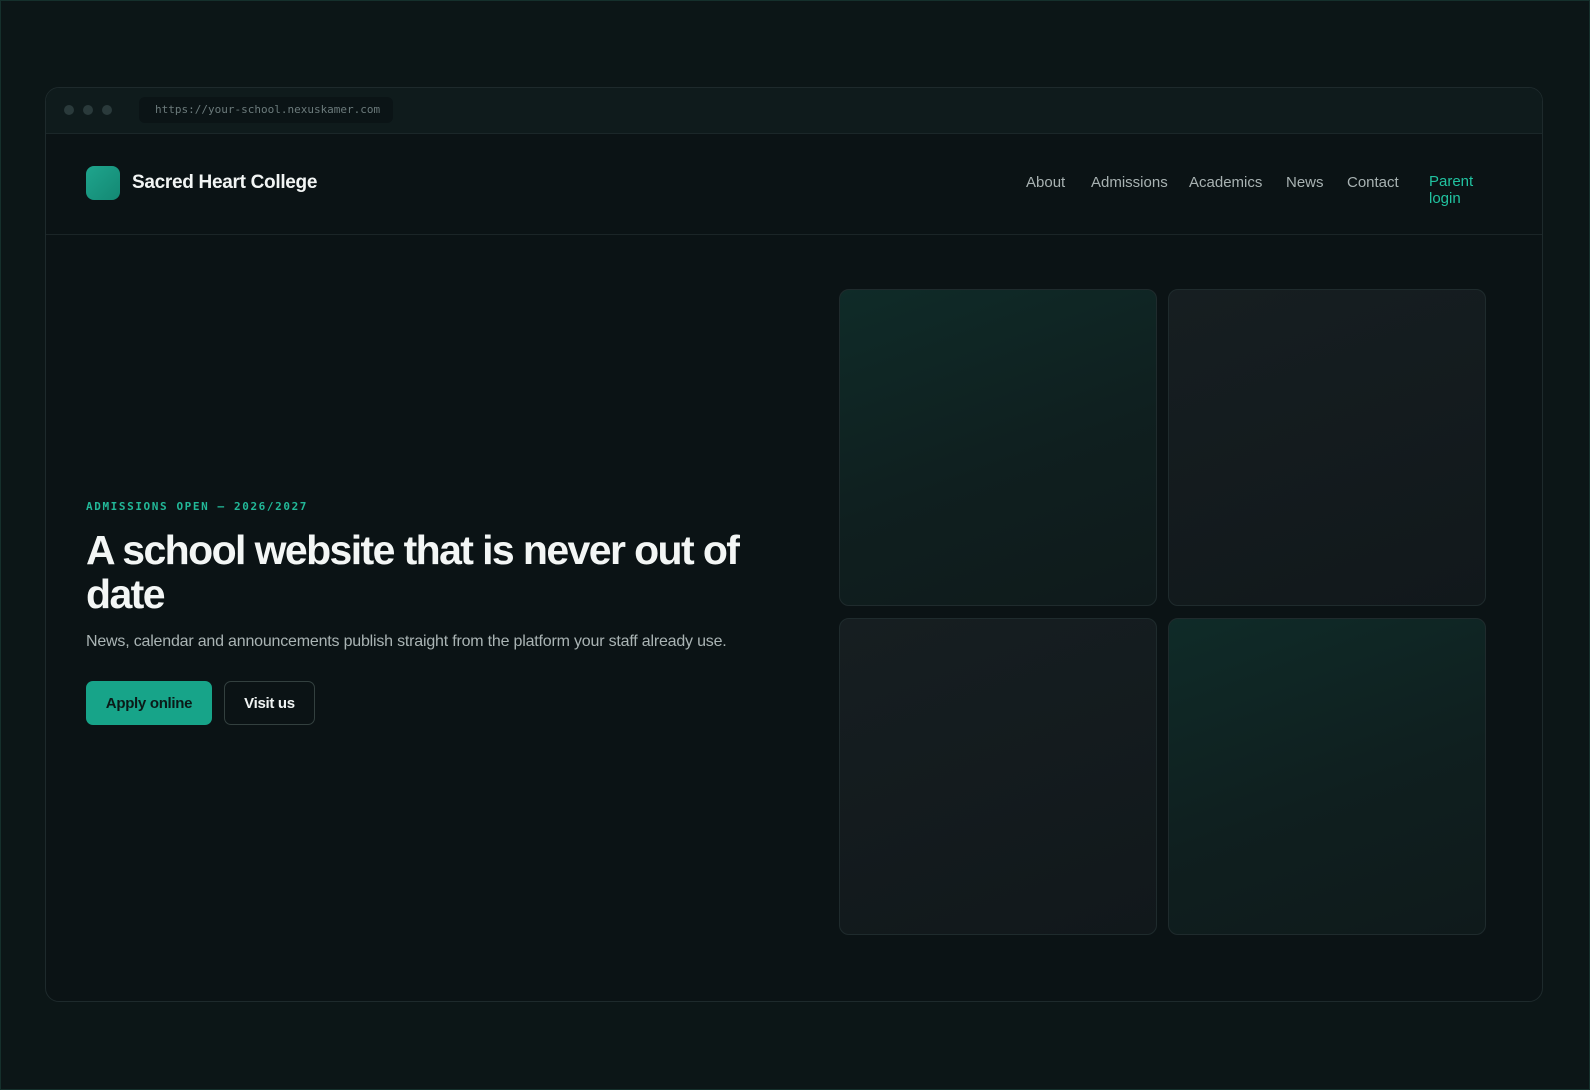  I want to click on nav-link-about: About, so click(1045, 182).